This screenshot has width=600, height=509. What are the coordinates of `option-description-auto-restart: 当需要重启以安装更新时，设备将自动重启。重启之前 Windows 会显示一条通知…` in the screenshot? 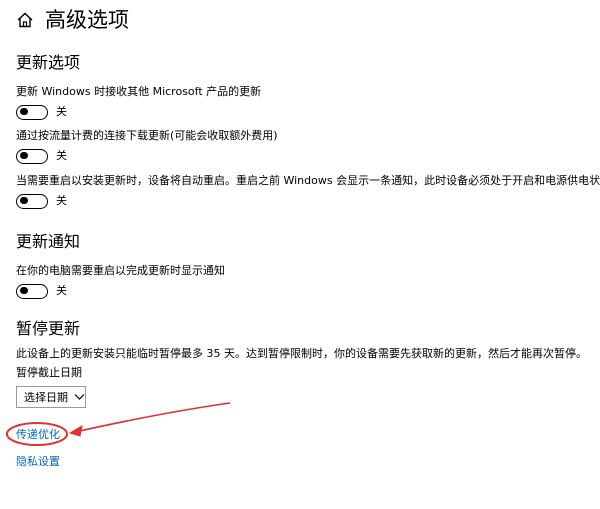 It's located at (308, 180).